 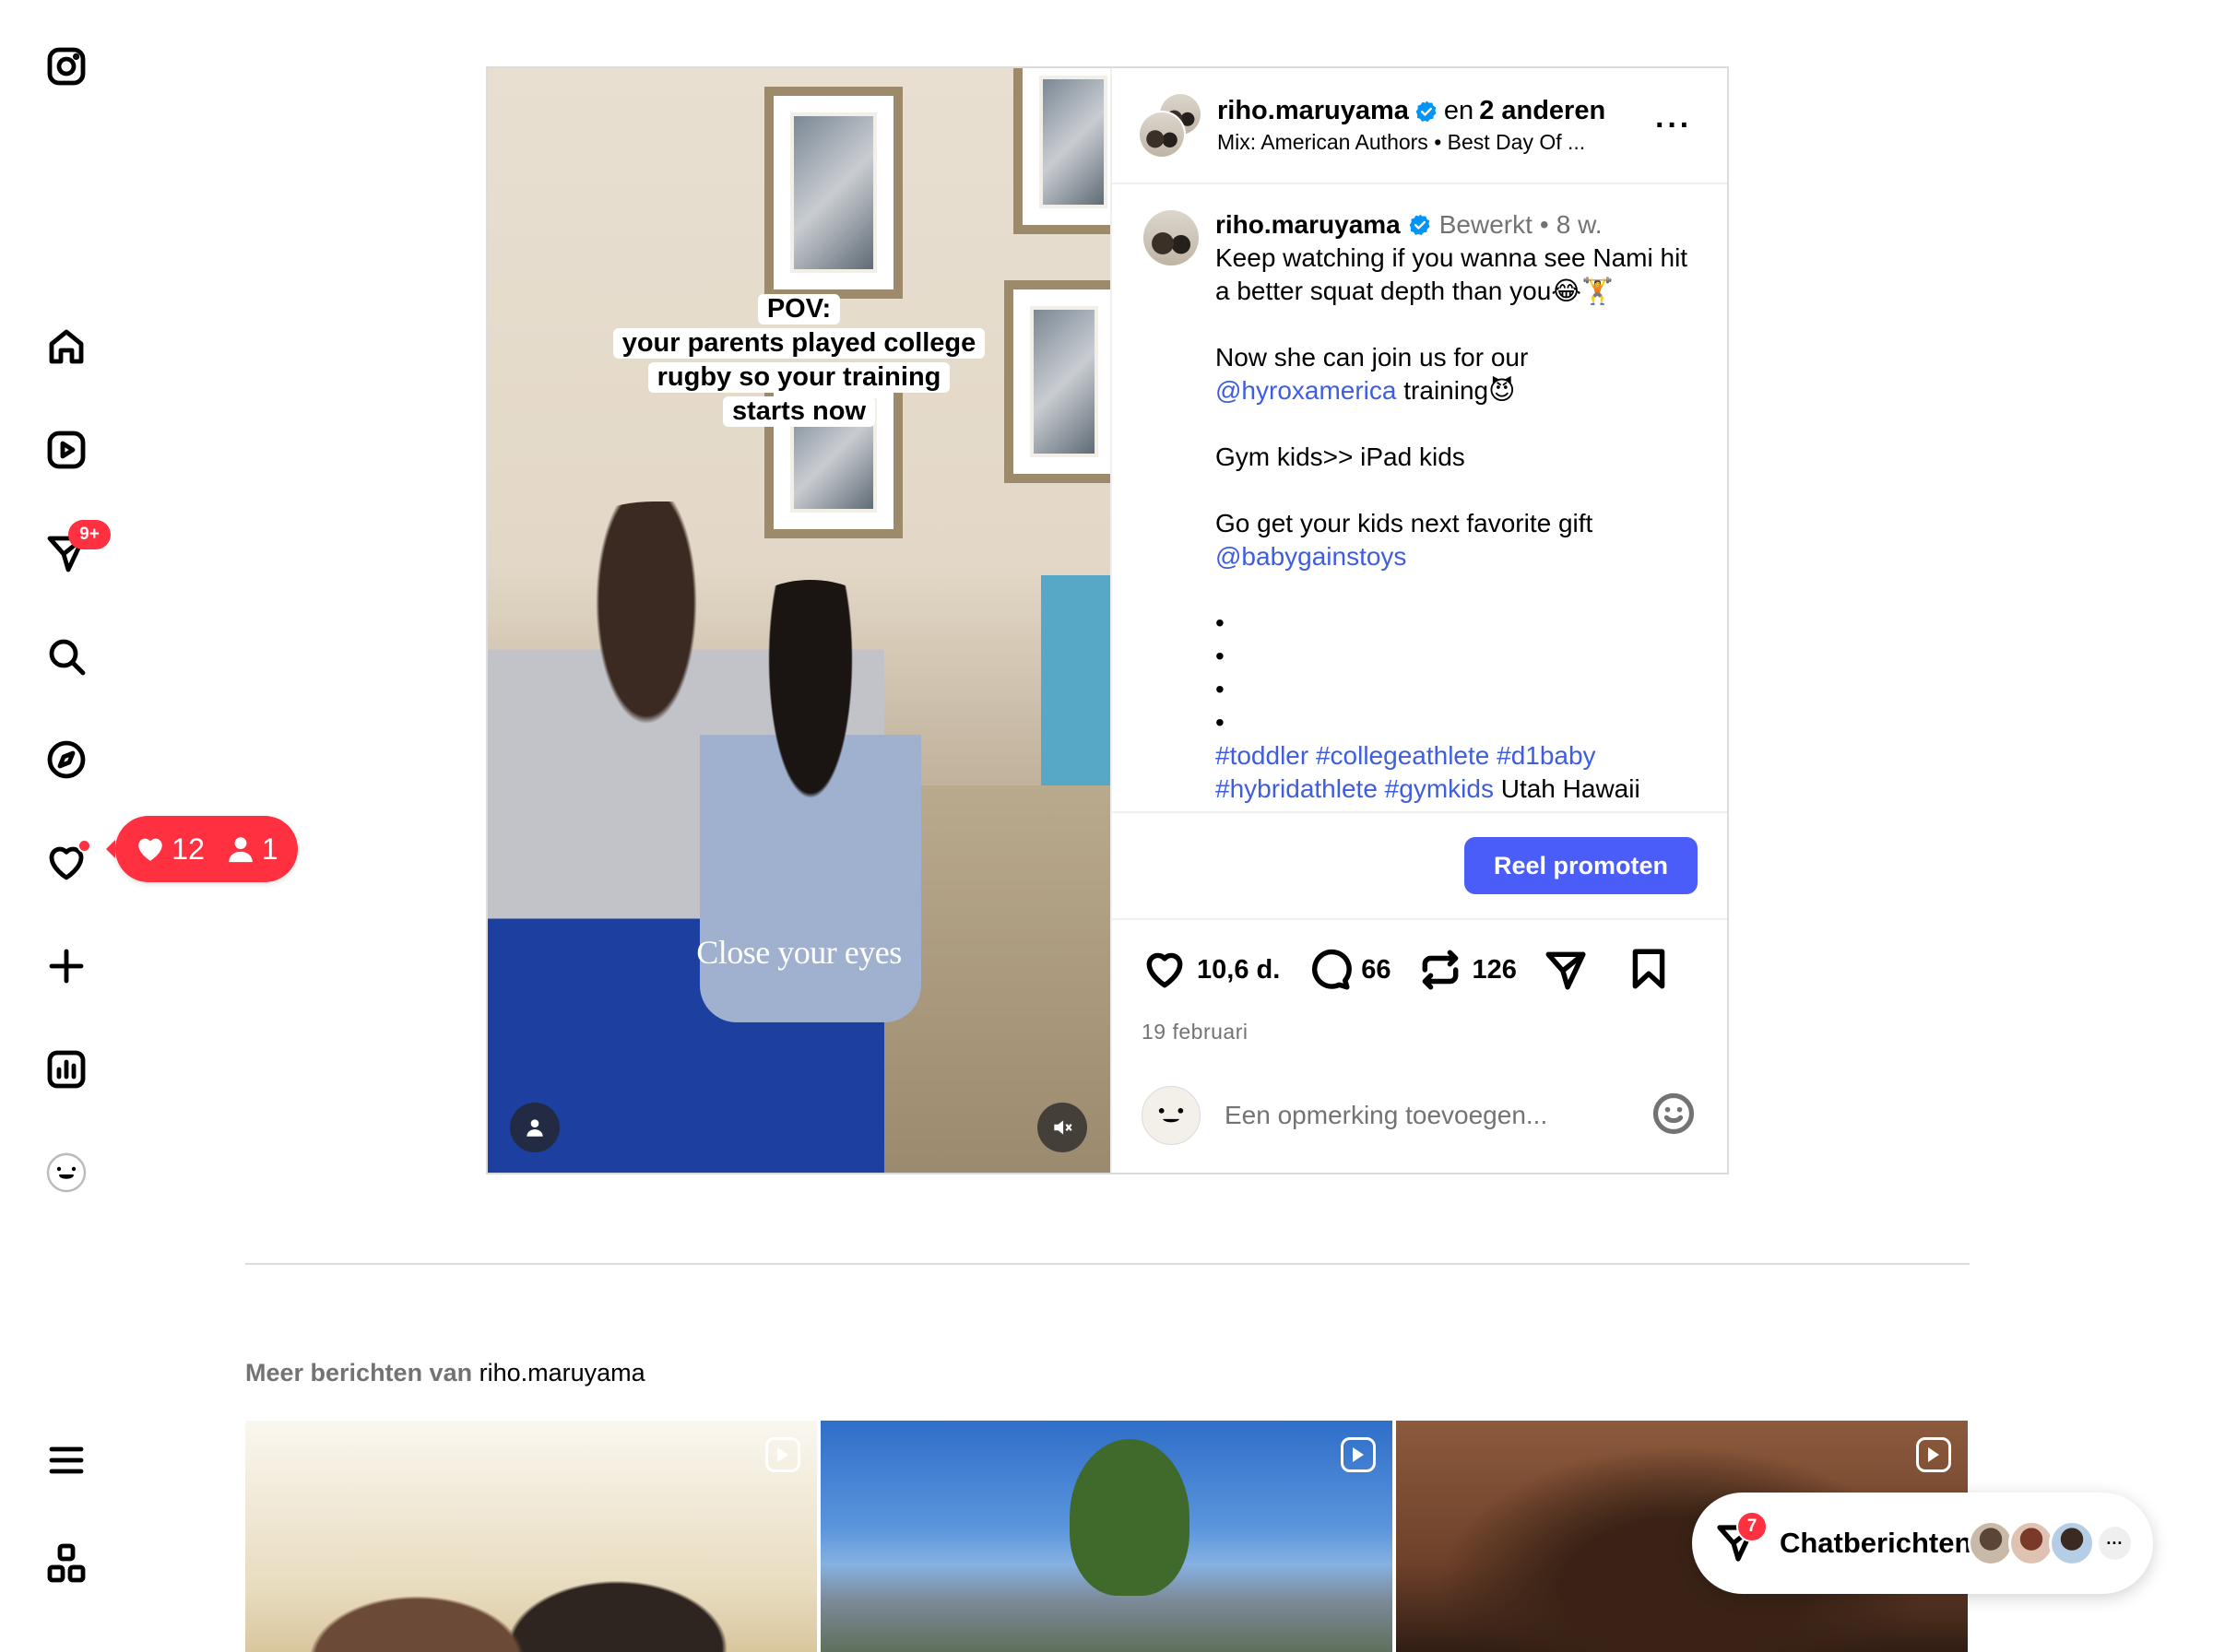 I want to click on verified-badge-icon, so click(x=1426, y=111).